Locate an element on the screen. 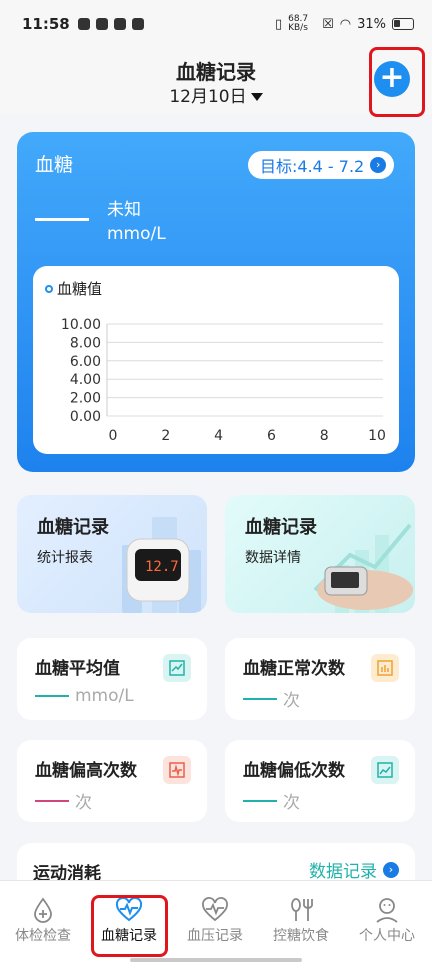 The height and width of the screenshot is (964, 432). page-title: 血糖记录 is located at coordinates (216, 72).